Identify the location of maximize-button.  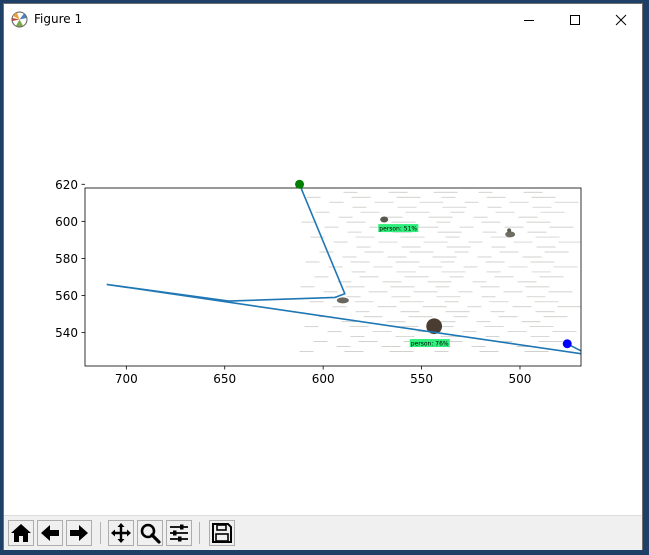
(575, 19).